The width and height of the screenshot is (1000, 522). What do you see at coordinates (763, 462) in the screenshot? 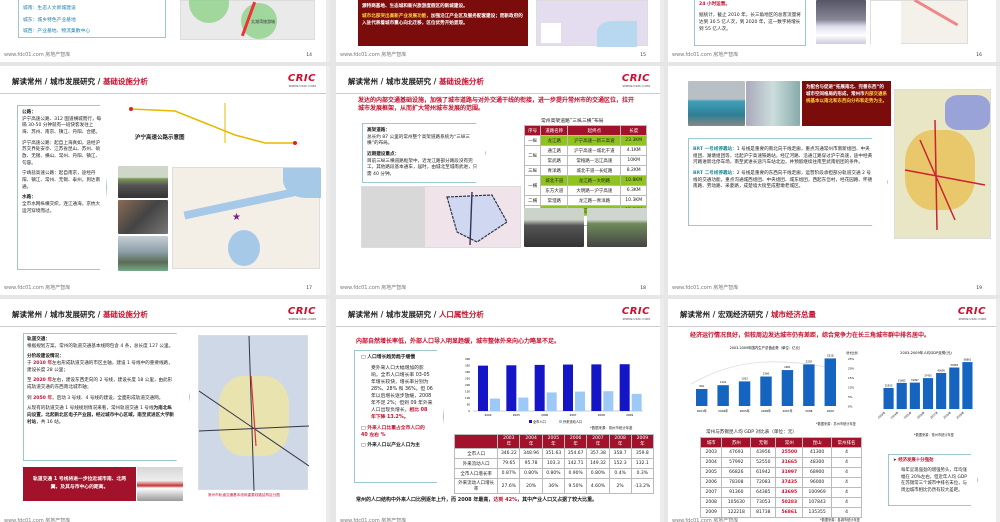
I see `table-cell: 52550` at bounding box center [763, 462].